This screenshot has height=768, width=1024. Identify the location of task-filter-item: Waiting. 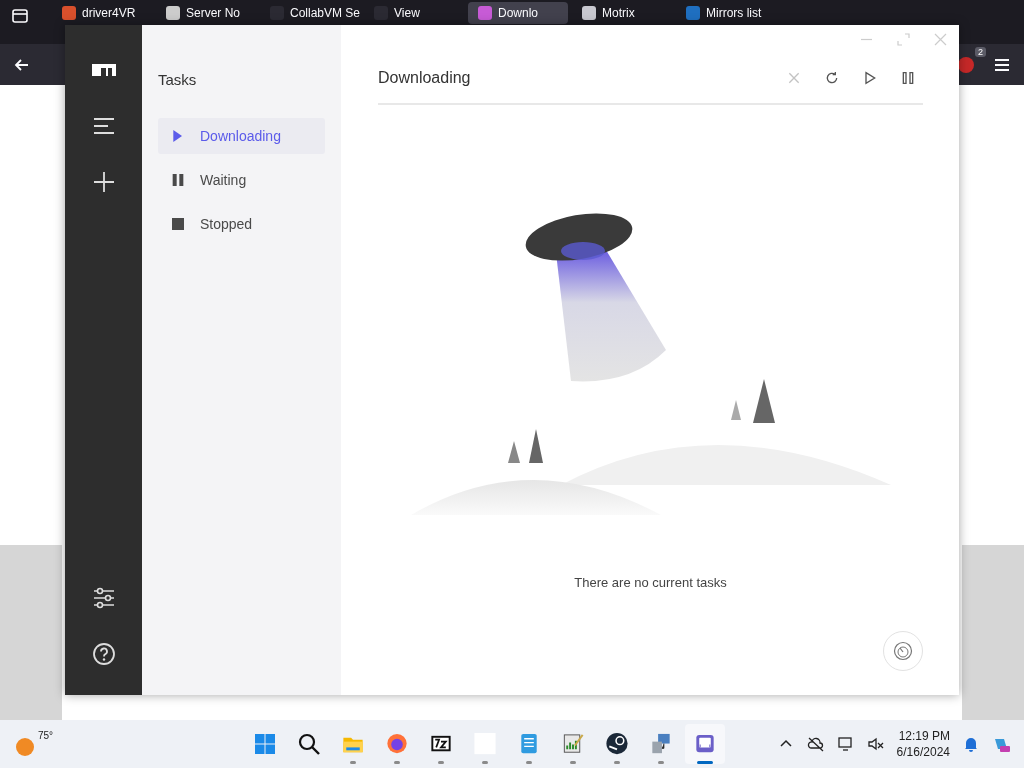
(241, 180).